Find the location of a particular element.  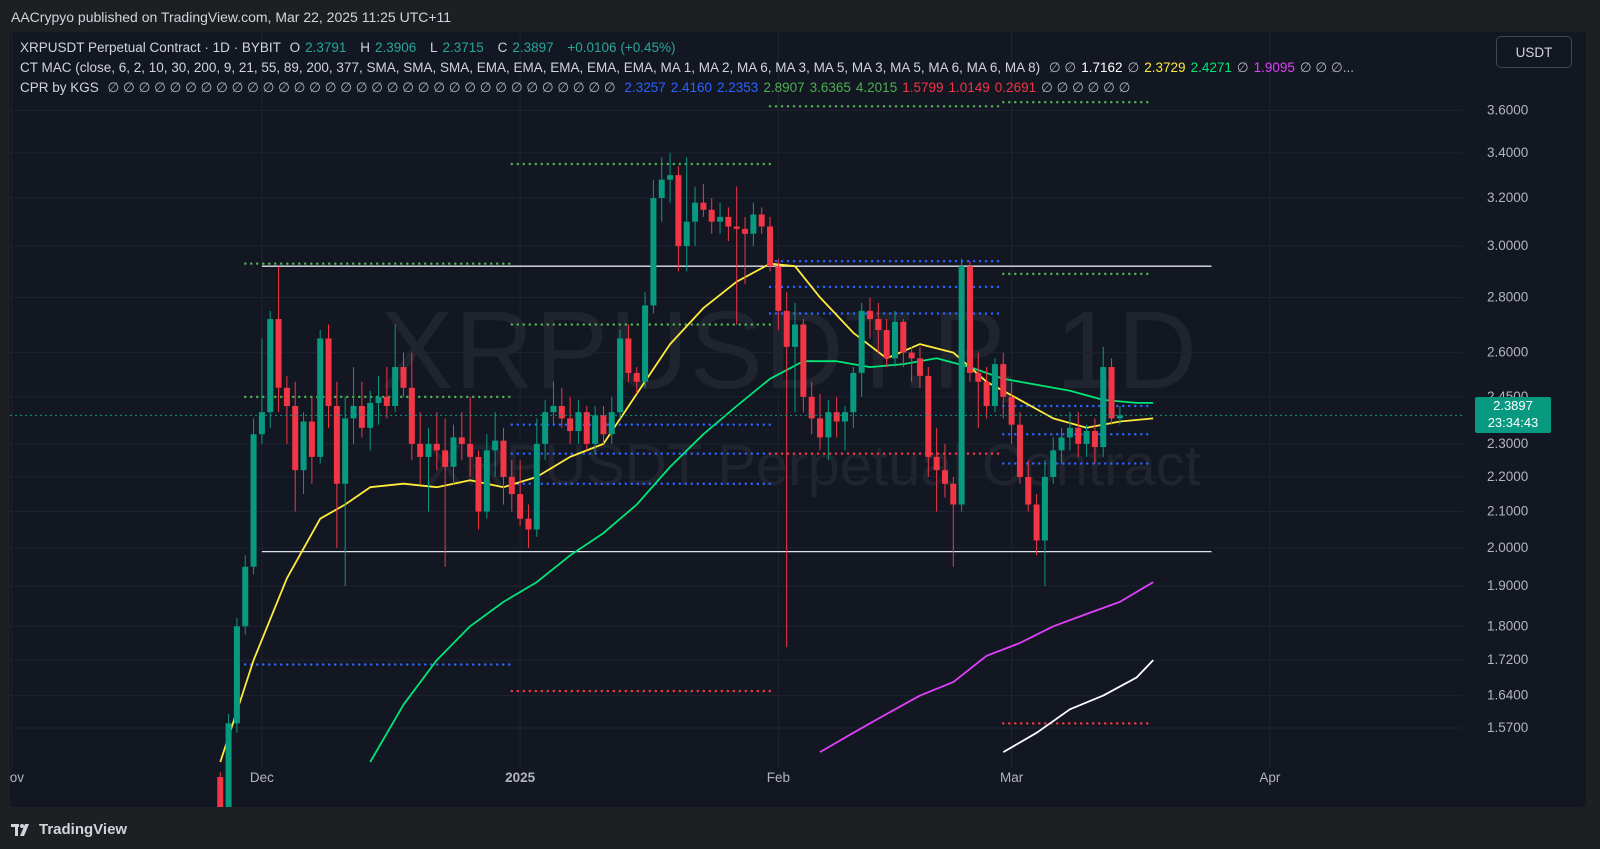

tradingview-logo: TradingView is located at coordinates (69, 829).